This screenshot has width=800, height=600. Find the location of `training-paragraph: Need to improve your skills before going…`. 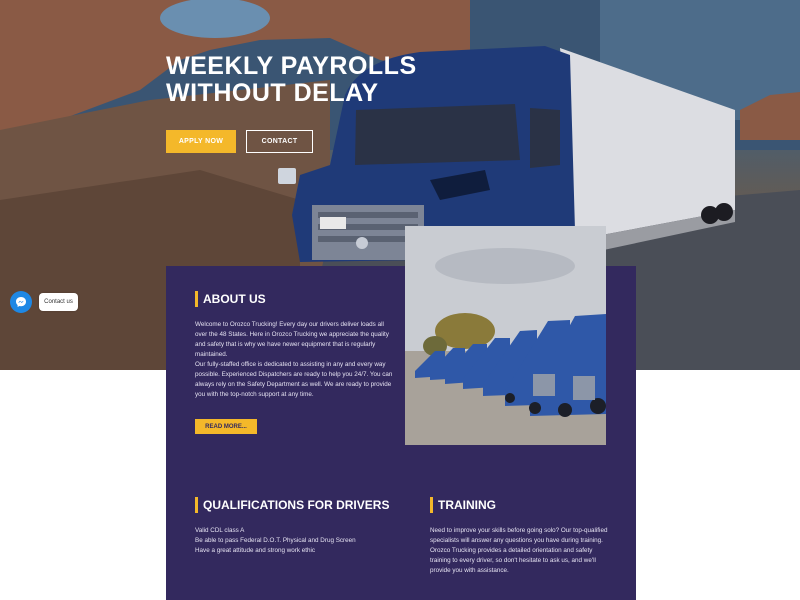

training-paragraph: Need to improve your skills before going… is located at coordinates (519, 550).